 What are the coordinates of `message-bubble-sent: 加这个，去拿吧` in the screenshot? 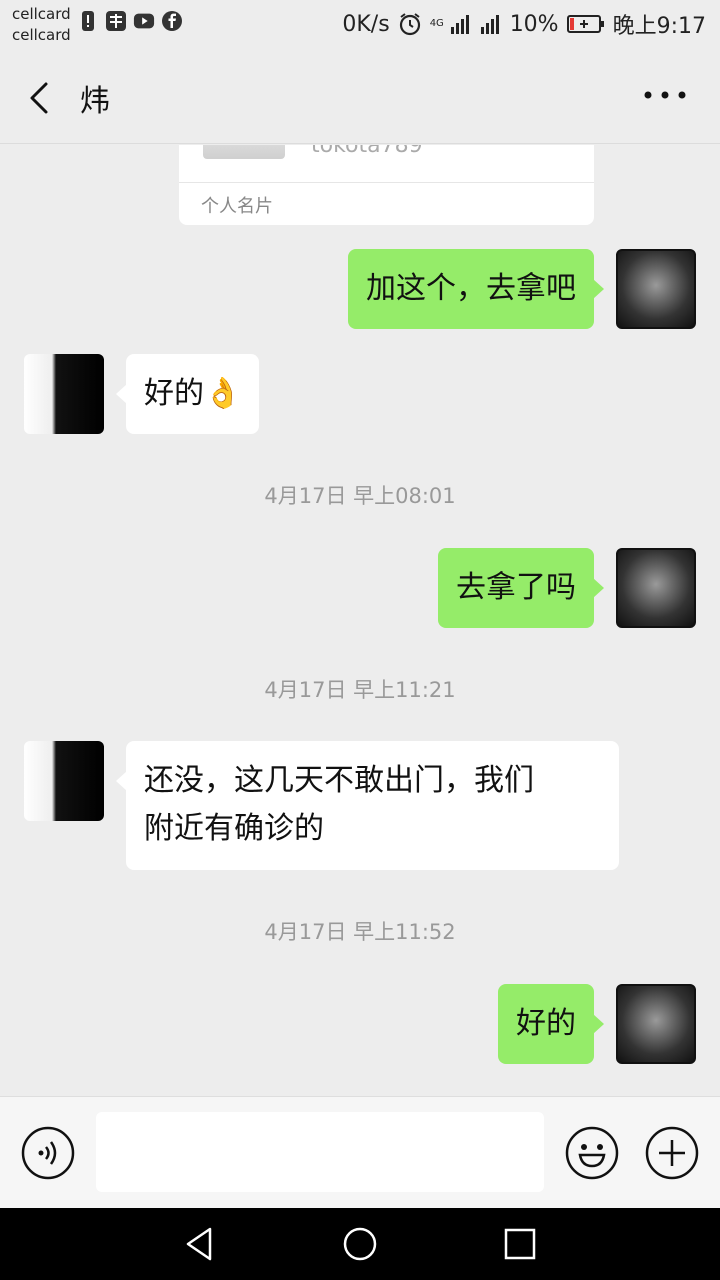 It's located at (476, 289).